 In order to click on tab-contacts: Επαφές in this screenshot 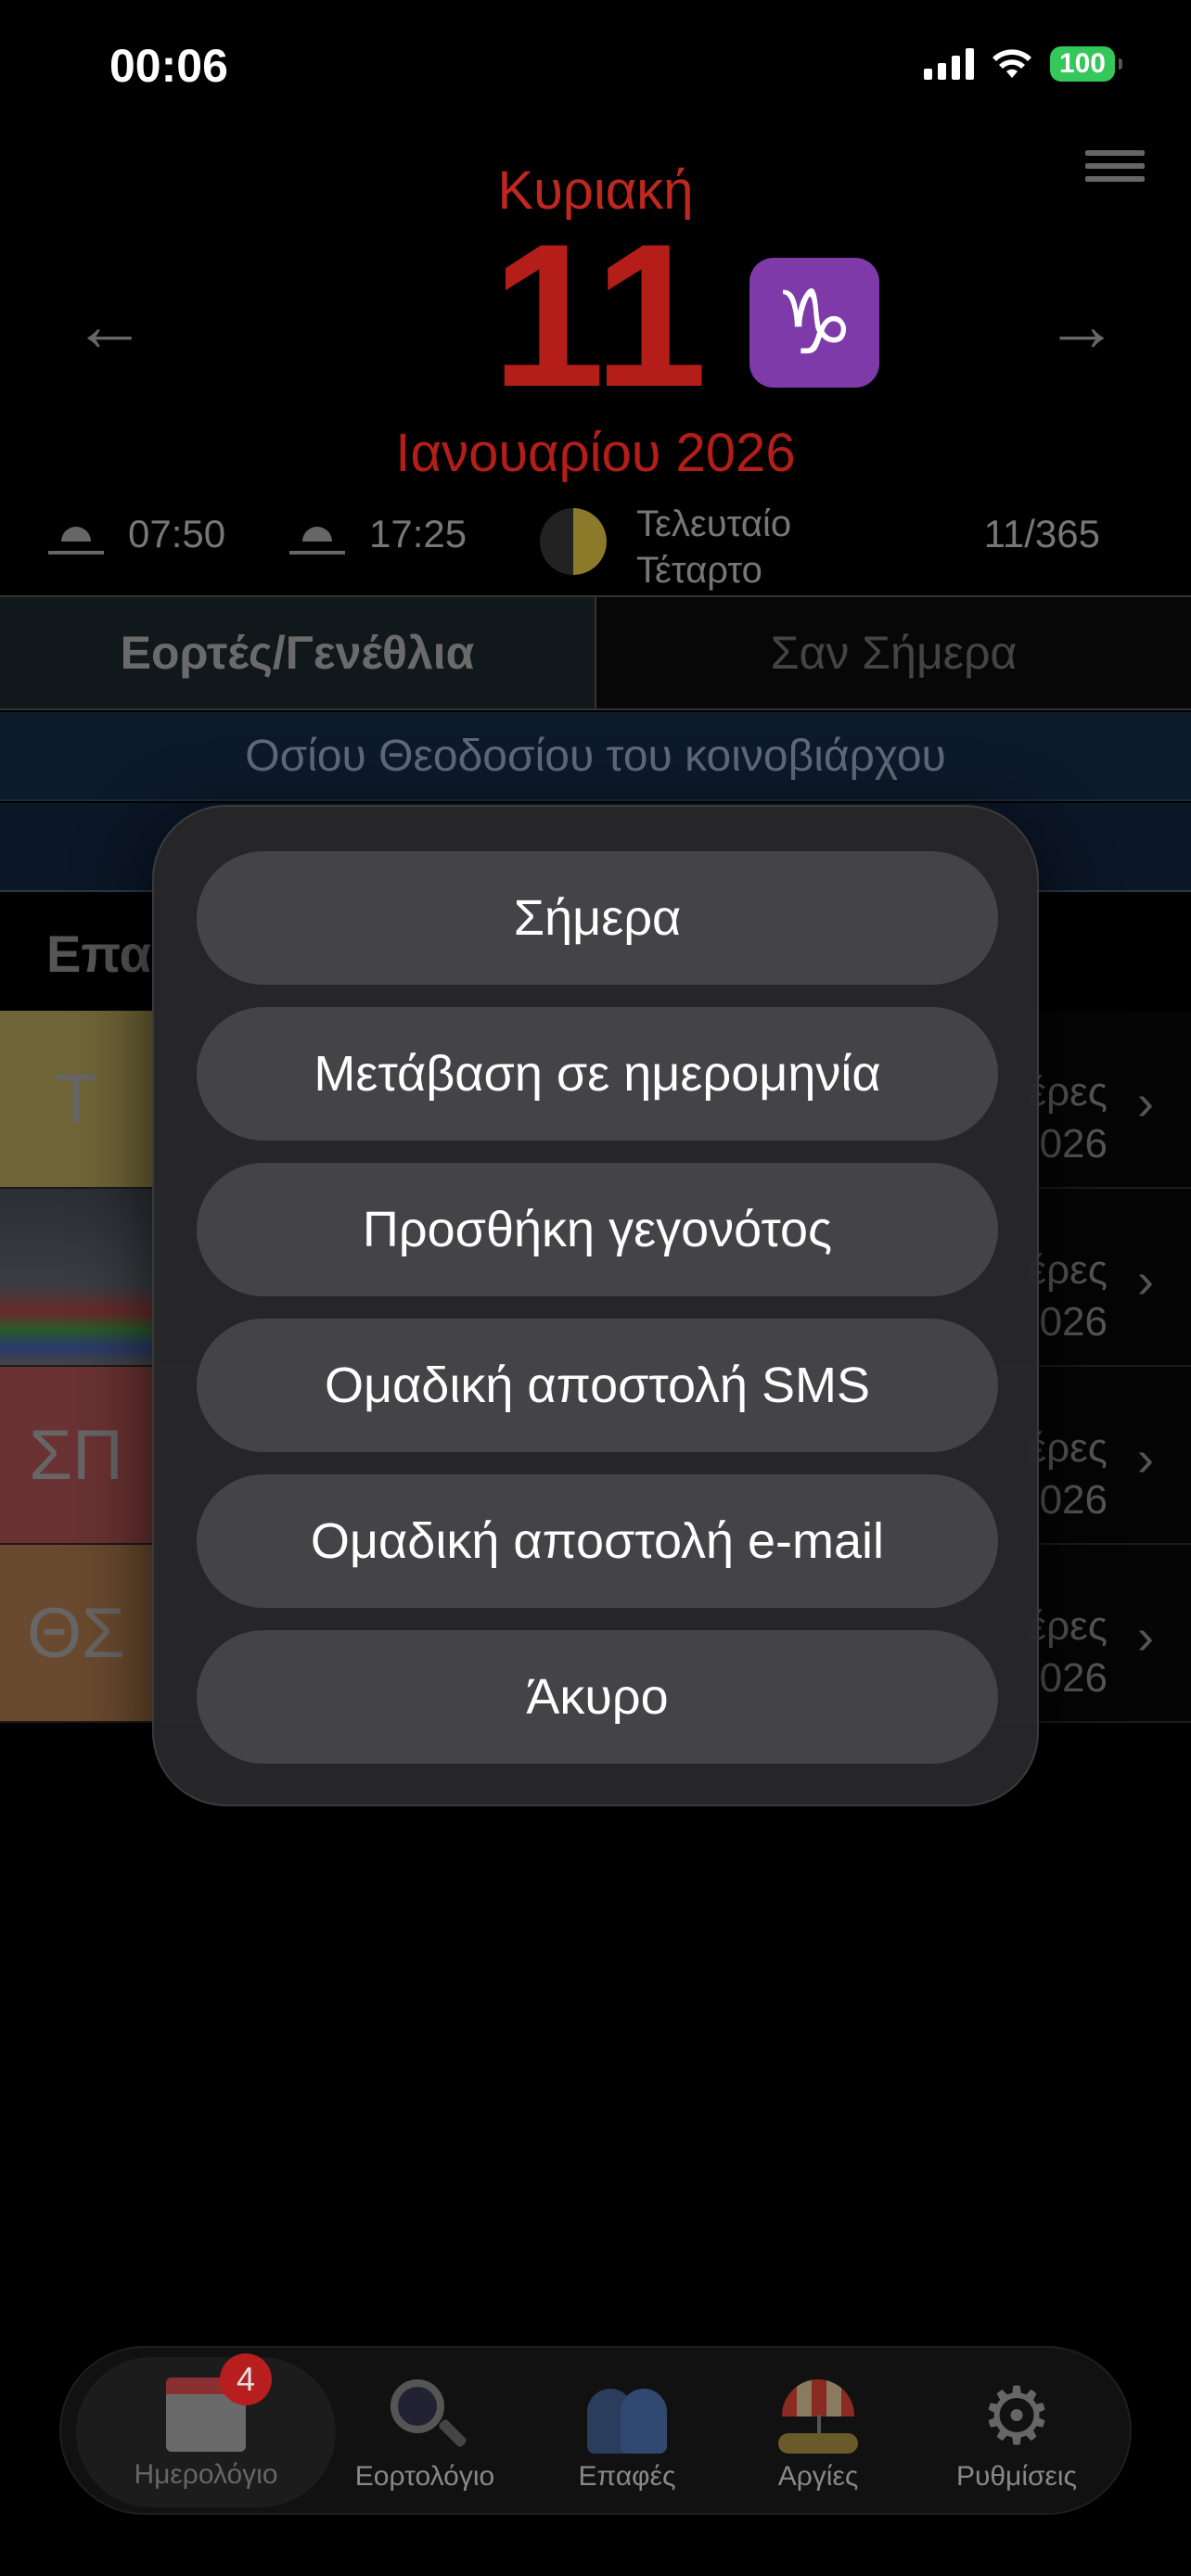, I will do `click(627, 2433)`.